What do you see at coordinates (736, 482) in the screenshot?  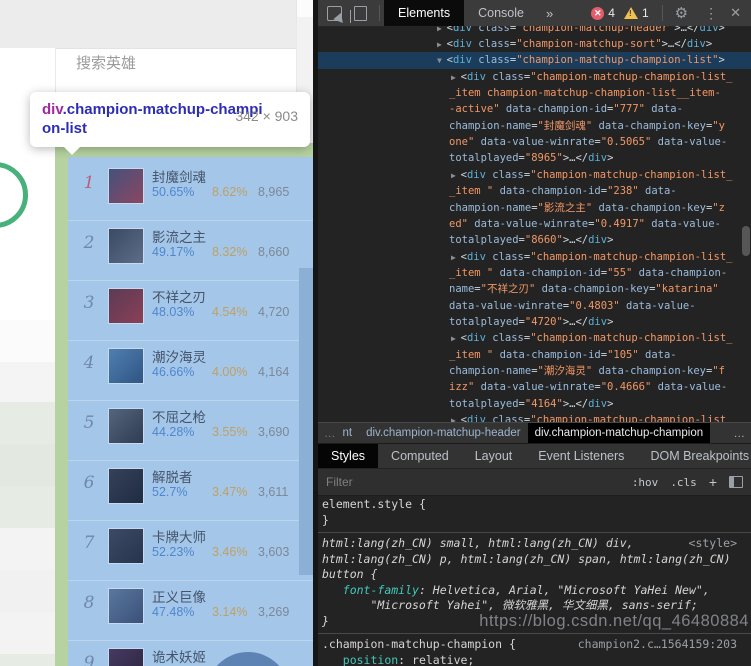 I see `sidebar-layout-toggle-icon` at bounding box center [736, 482].